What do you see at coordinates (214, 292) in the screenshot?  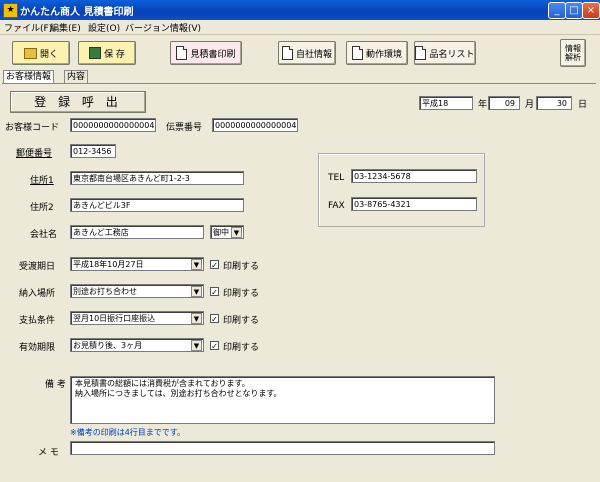 I see `place-print-checkbox: ✓` at bounding box center [214, 292].